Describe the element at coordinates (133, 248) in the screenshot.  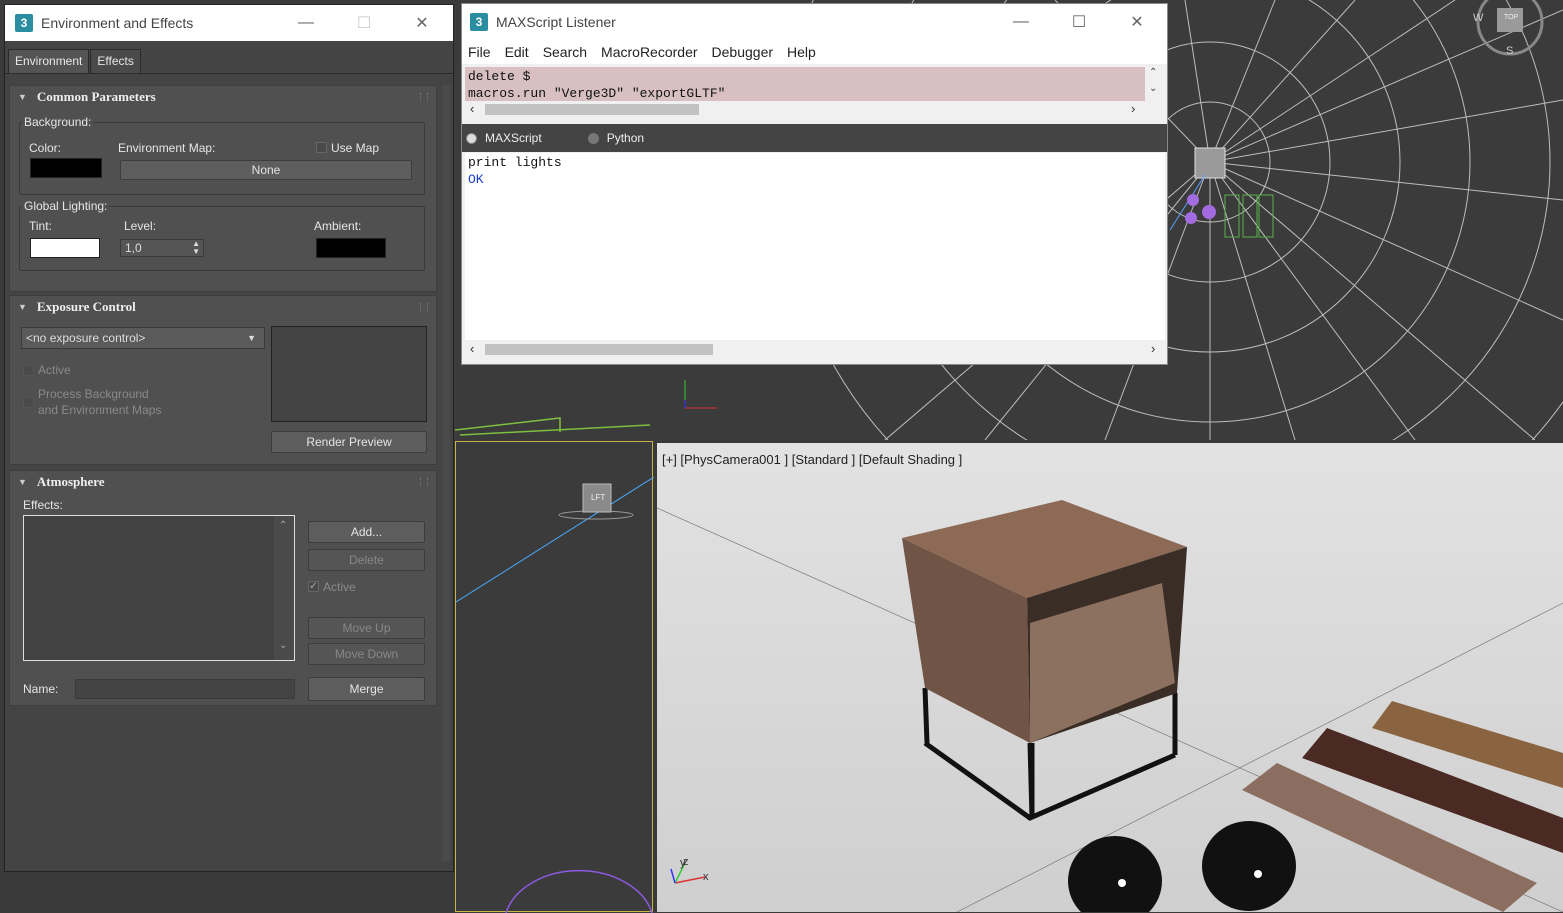
I see `level-value: 1,0` at that location.